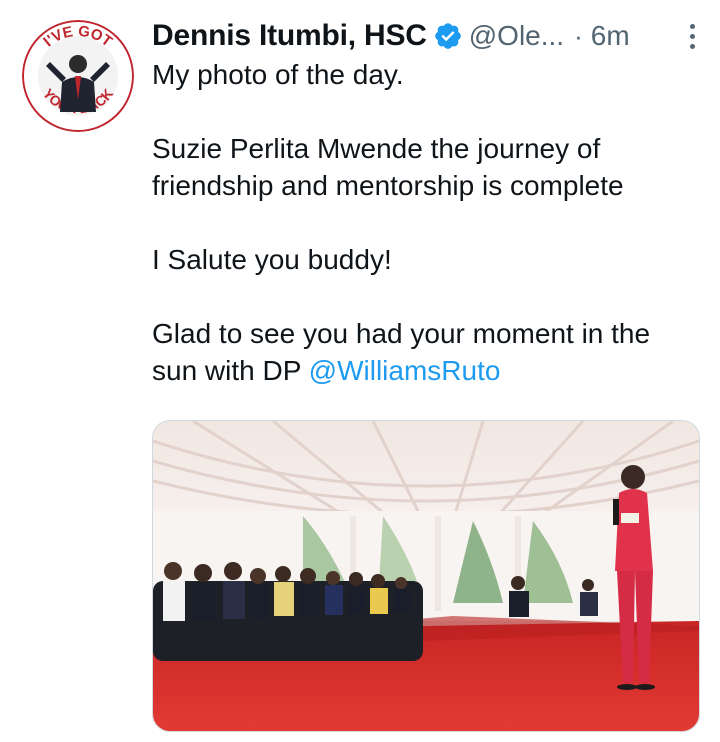 The height and width of the screenshot is (742, 720). I want to click on profile-photo: I'VE GOT YOUR BACK, so click(78, 76).